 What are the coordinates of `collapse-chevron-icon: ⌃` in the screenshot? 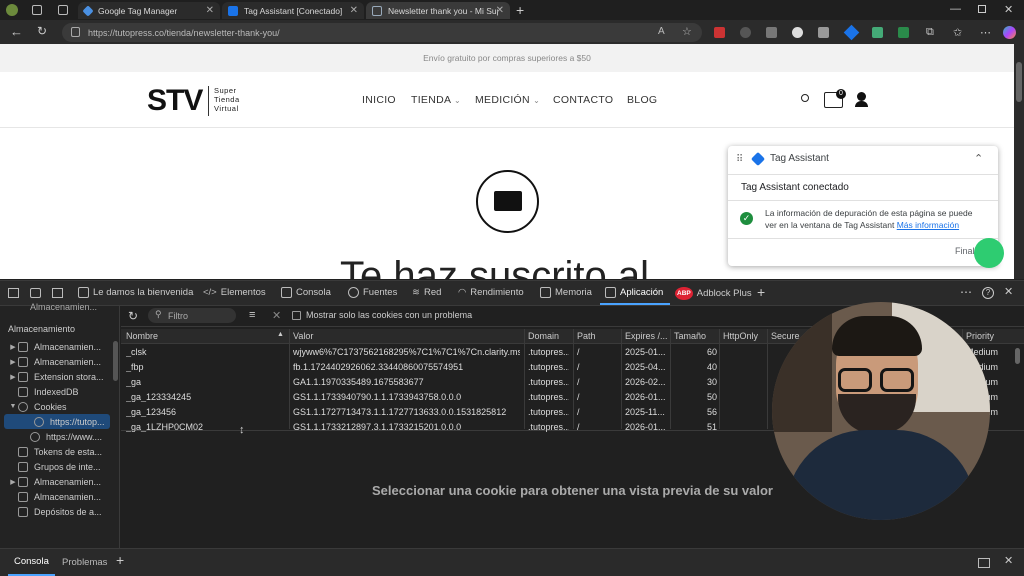 It's located at (978, 158).